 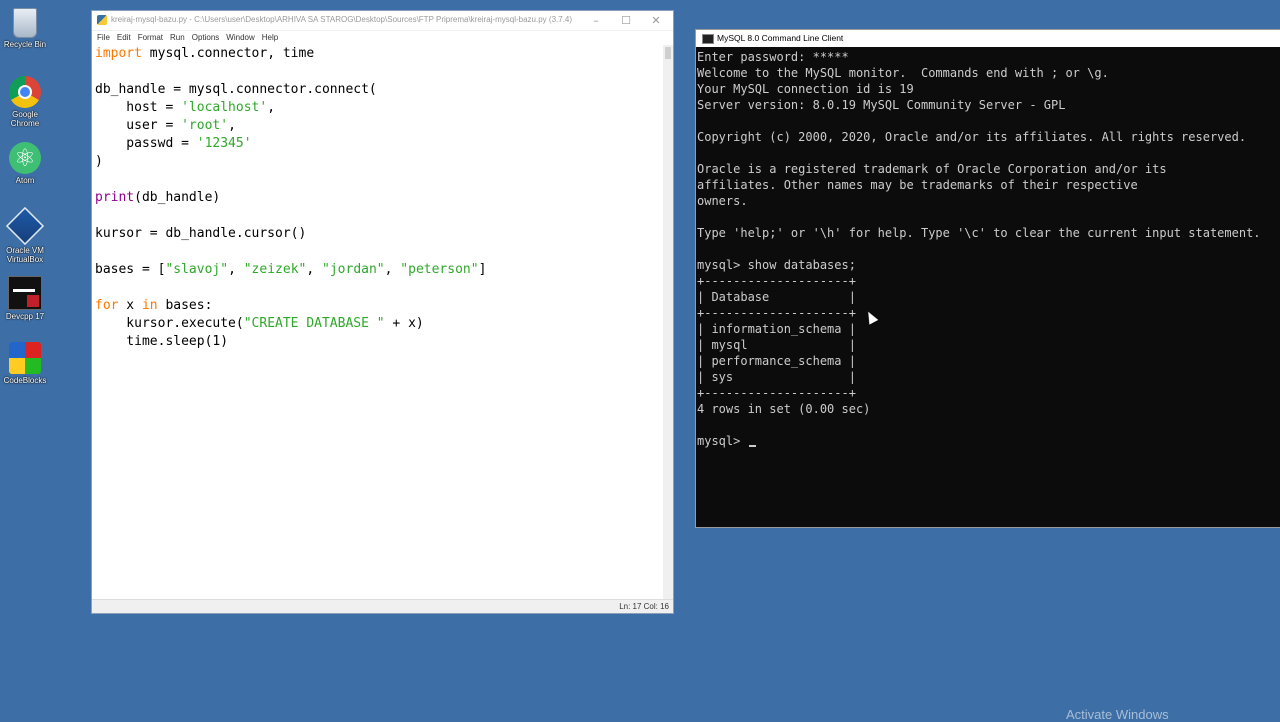 What do you see at coordinates (25, 316) in the screenshot?
I see `desktop-icon-label: Devcpp 17` at bounding box center [25, 316].